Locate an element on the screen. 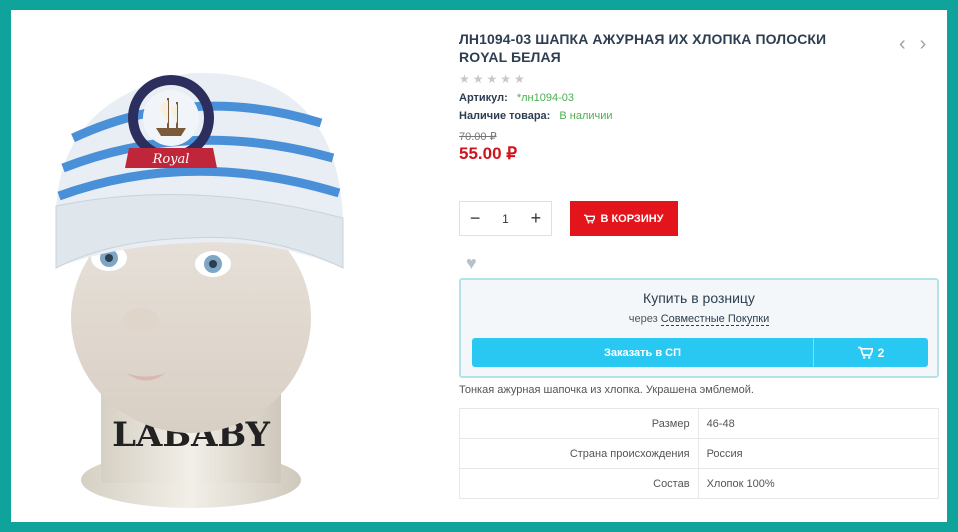  current-price: 55.00 ₽ is located at coordinates (488, 153).